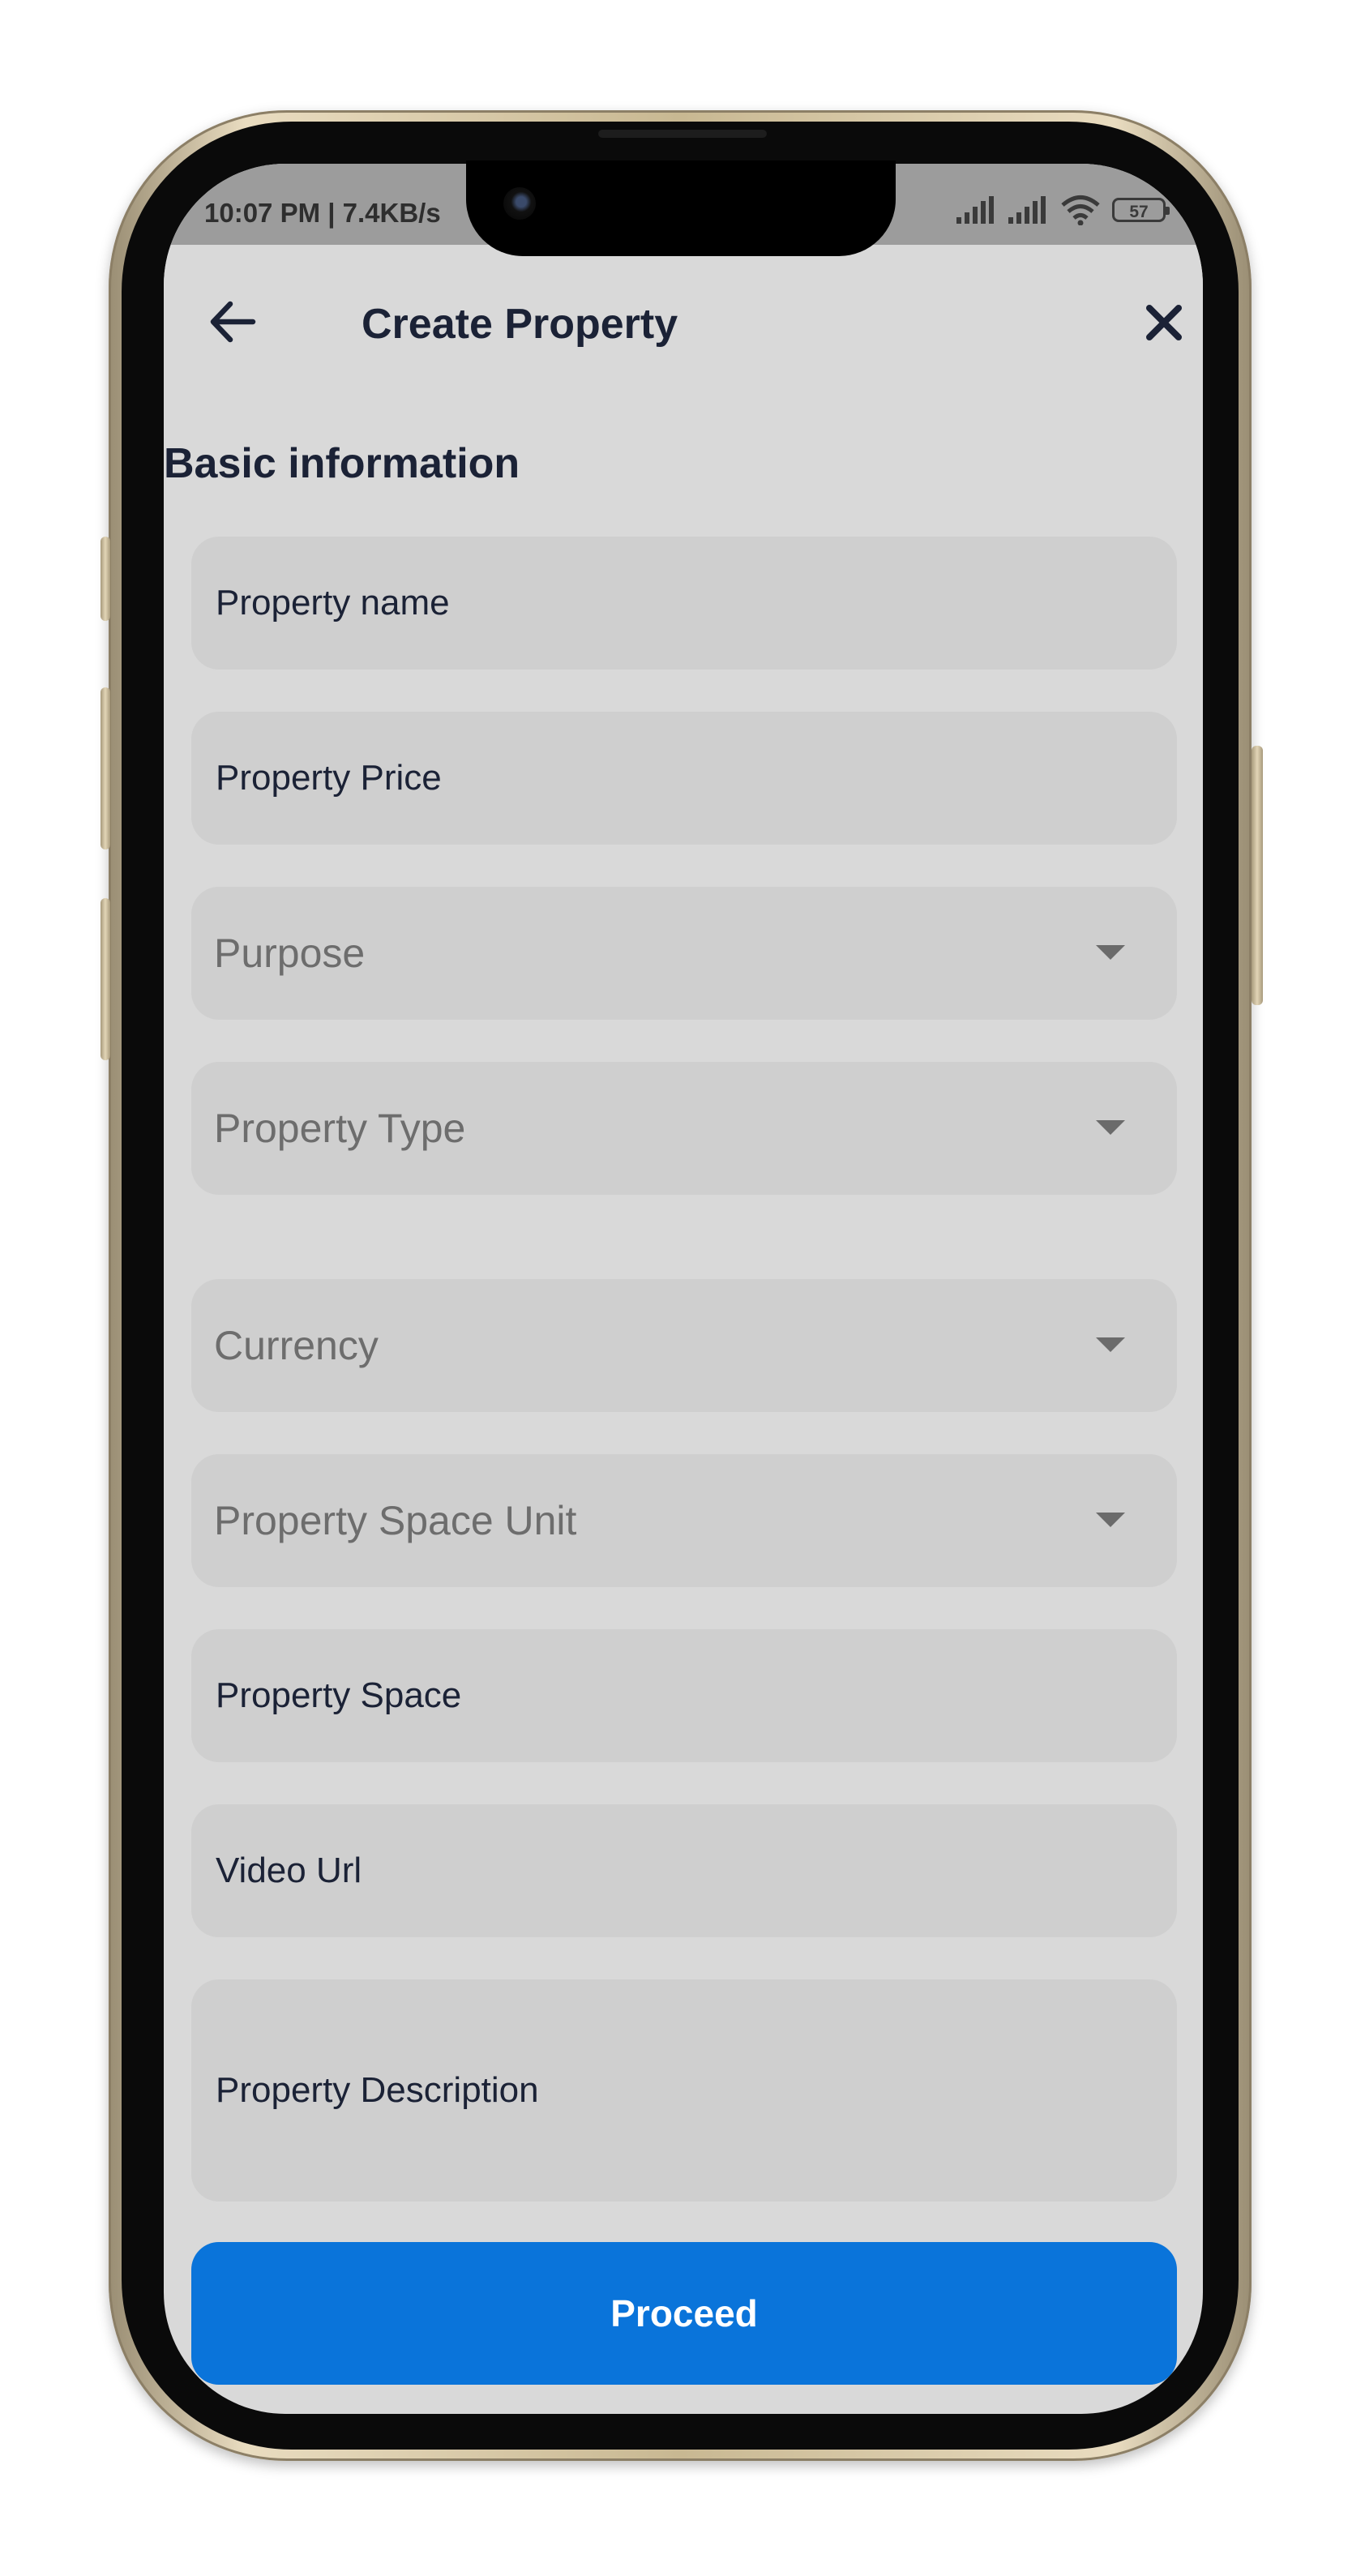  Describe the element at coordinates (1257, 876) in the screenshot. I see `side-button-power` at that location.